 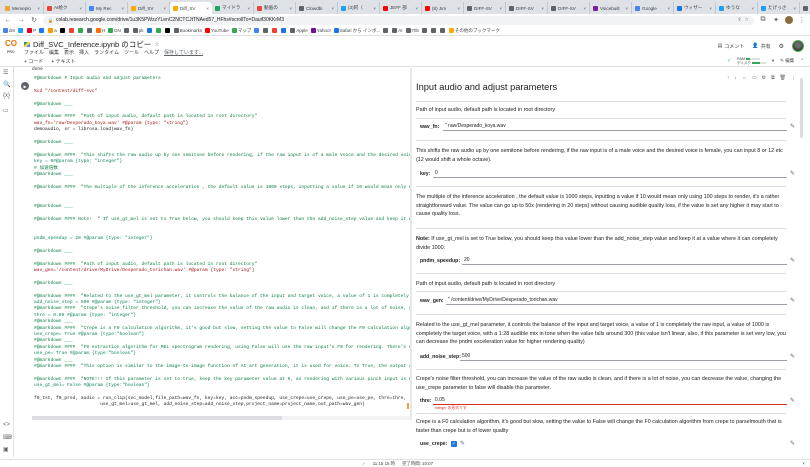 I want to click on browser-tab: ゆうな ×, so click(x=737, y=8).